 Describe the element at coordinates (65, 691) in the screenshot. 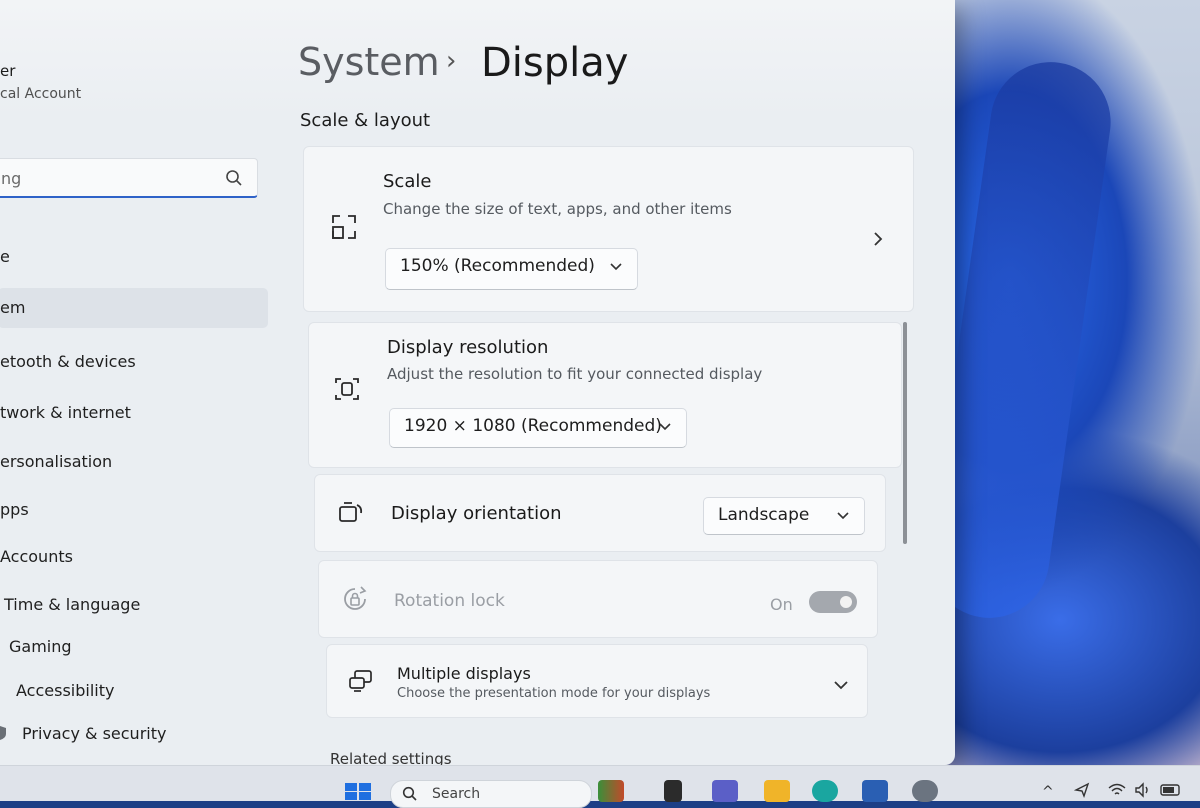

I see `sidebar-item-accessibility: Accessibility` at that location.